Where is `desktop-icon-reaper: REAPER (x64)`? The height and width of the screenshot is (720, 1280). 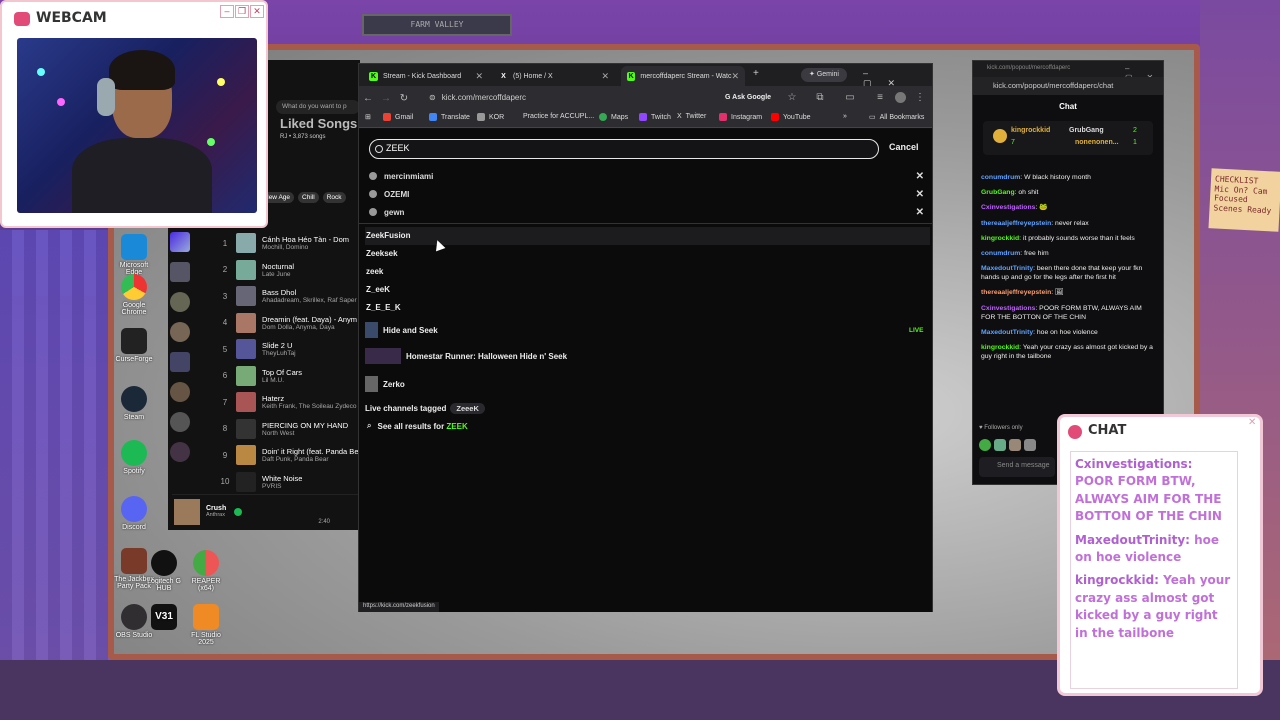
desktop-icon-reaper: REAPER (x64) is located at coordinates (206, 571).